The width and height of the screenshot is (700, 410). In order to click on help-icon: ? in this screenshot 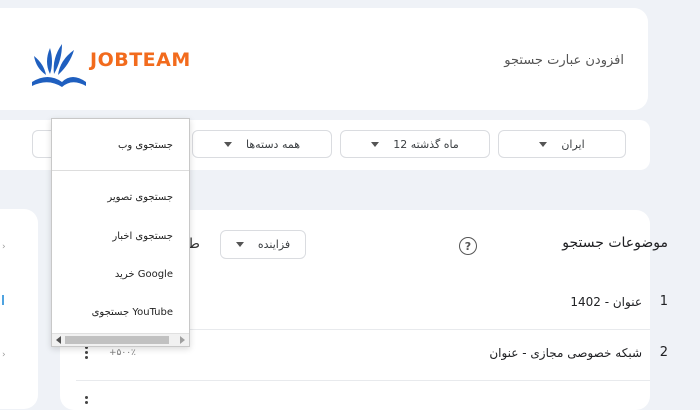, I will do `click(468, 246)`.